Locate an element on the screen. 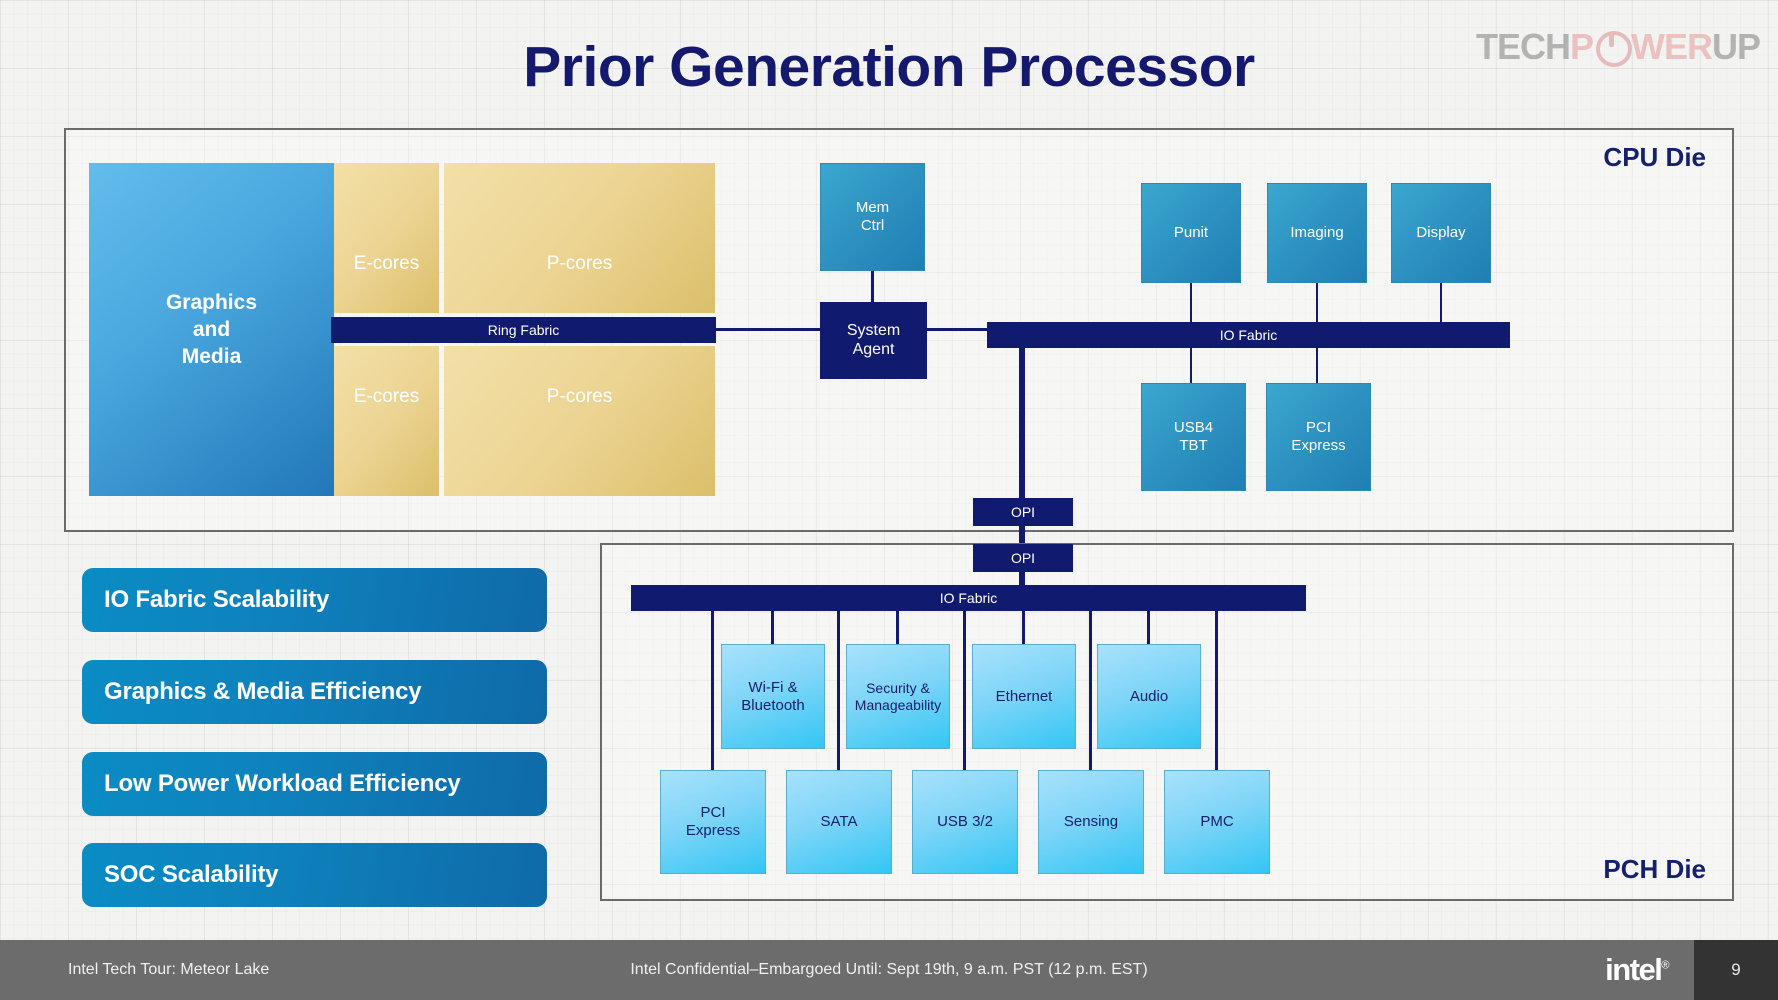 This screenshot has width=1778, height=1000. p-cores-bottom-label: P-cores is located at coordinates (579, 396).